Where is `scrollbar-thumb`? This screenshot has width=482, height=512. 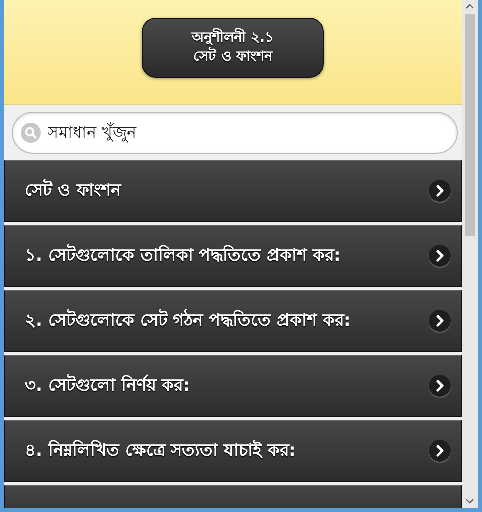 scrollbar-thumb is located at coordinates (470, 125).